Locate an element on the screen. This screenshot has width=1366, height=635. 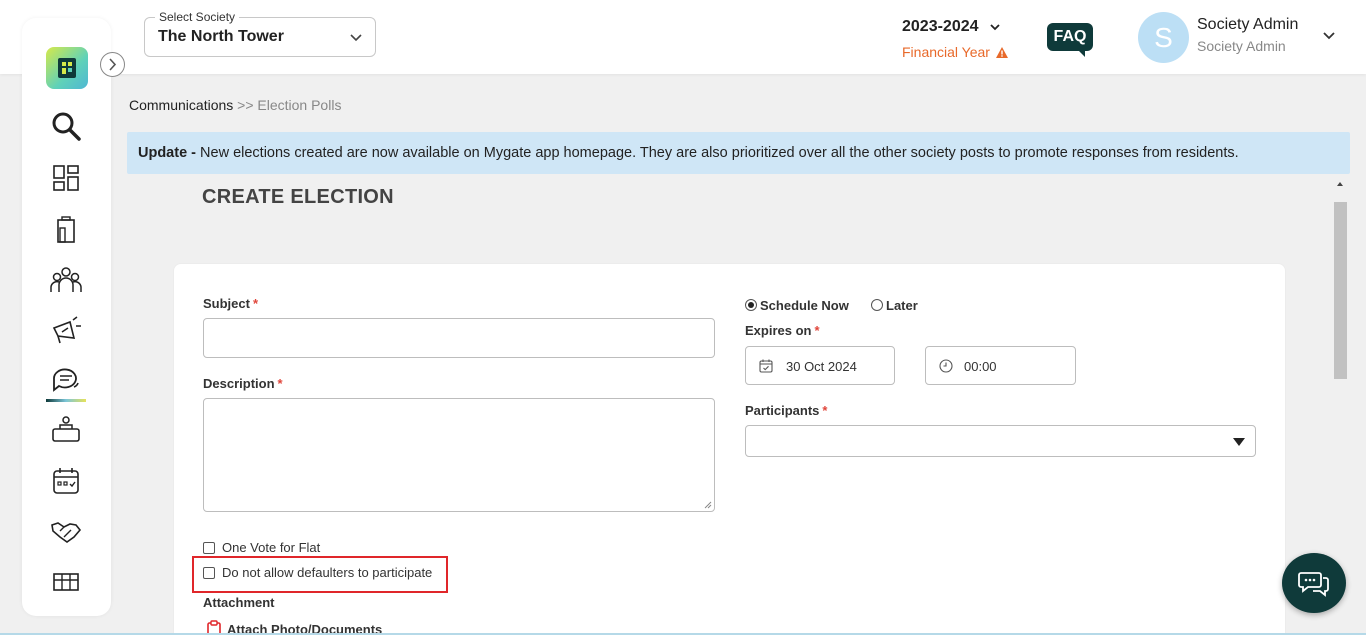
subject-label: Subject * is located at coordinates (231, 303).